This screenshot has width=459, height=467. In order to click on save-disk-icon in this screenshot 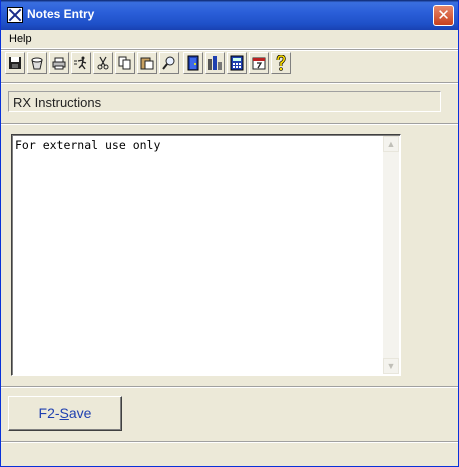, I will do `click(15, 63)`.